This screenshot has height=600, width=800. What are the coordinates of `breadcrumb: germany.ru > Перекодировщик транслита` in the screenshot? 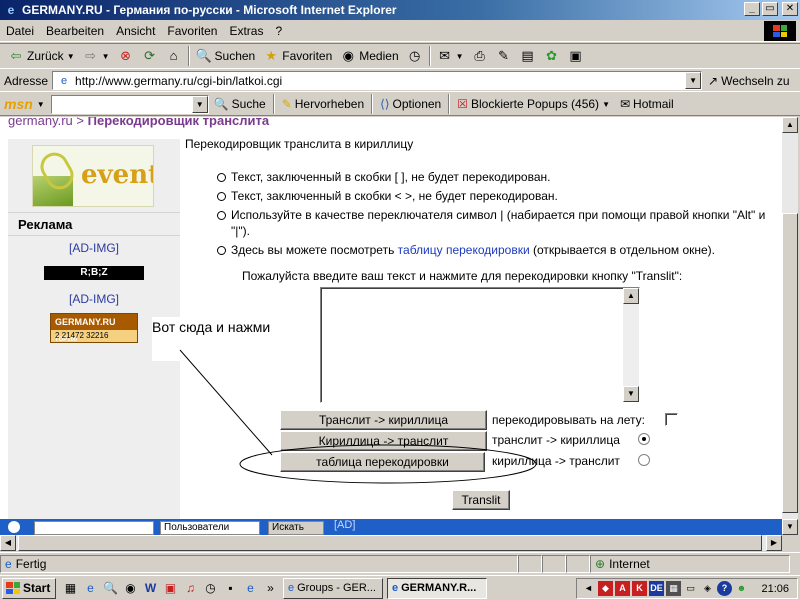 It's located at (138, 122).